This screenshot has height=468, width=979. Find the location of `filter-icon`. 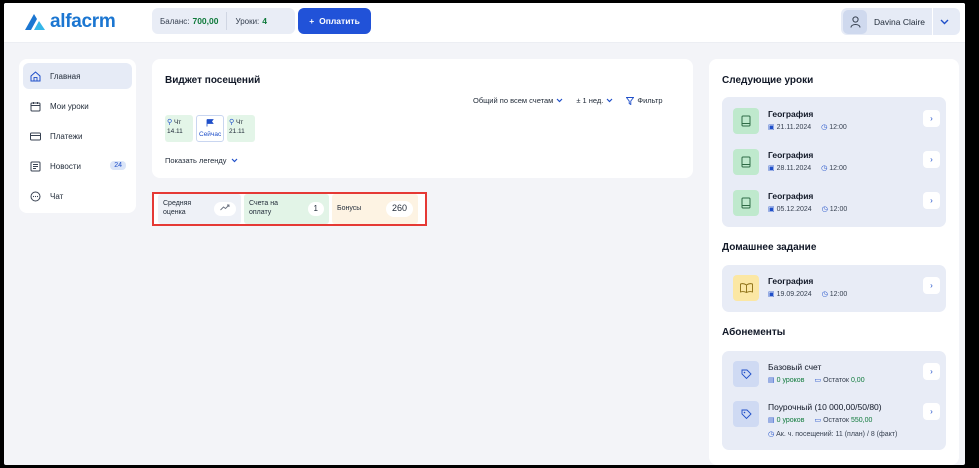

filter-icon is located at coordinates (630, 100).